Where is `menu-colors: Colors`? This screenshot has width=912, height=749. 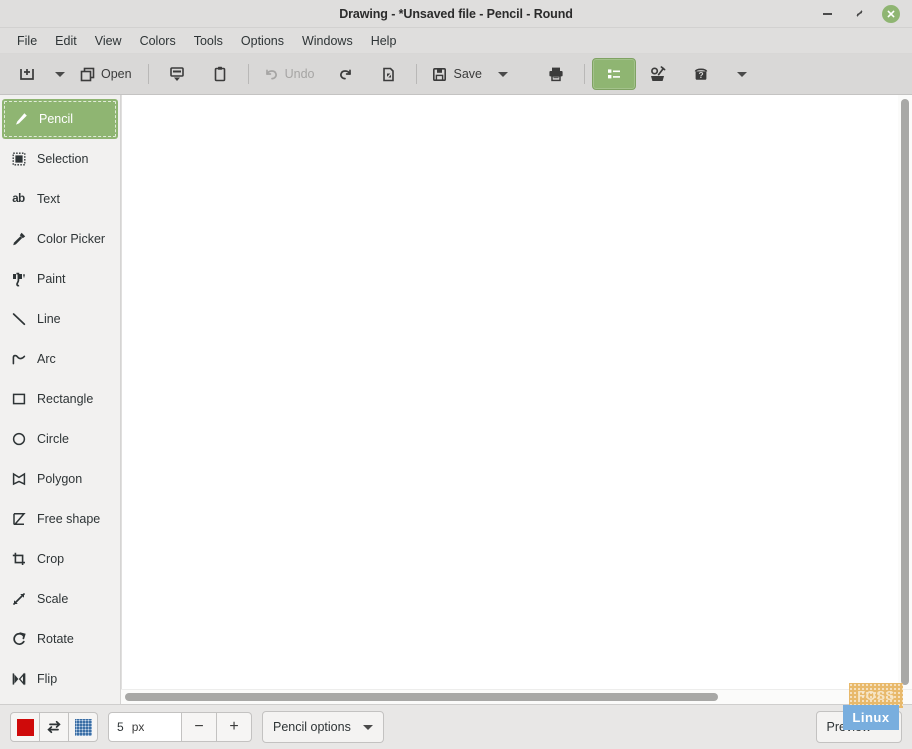 menu-colors: Colors is located at coordinates (158, 41).